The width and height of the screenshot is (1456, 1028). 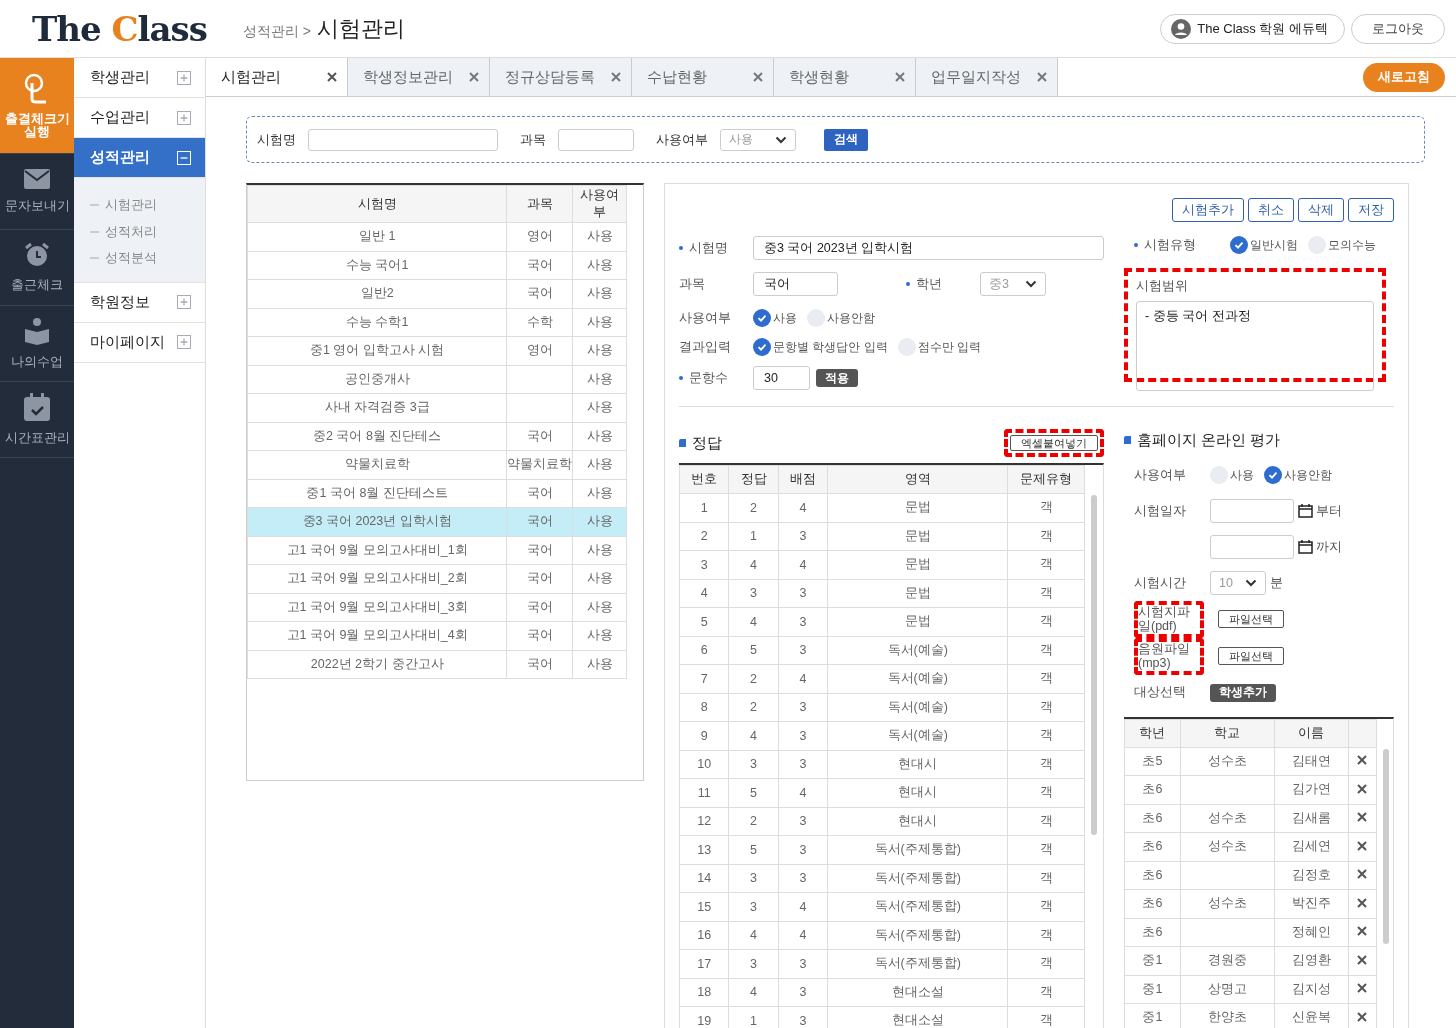 What do you see at coordinates (1311, 989) in the screenshot?
I see `table-cell: 김지성` at bounding box center [1311, 989].